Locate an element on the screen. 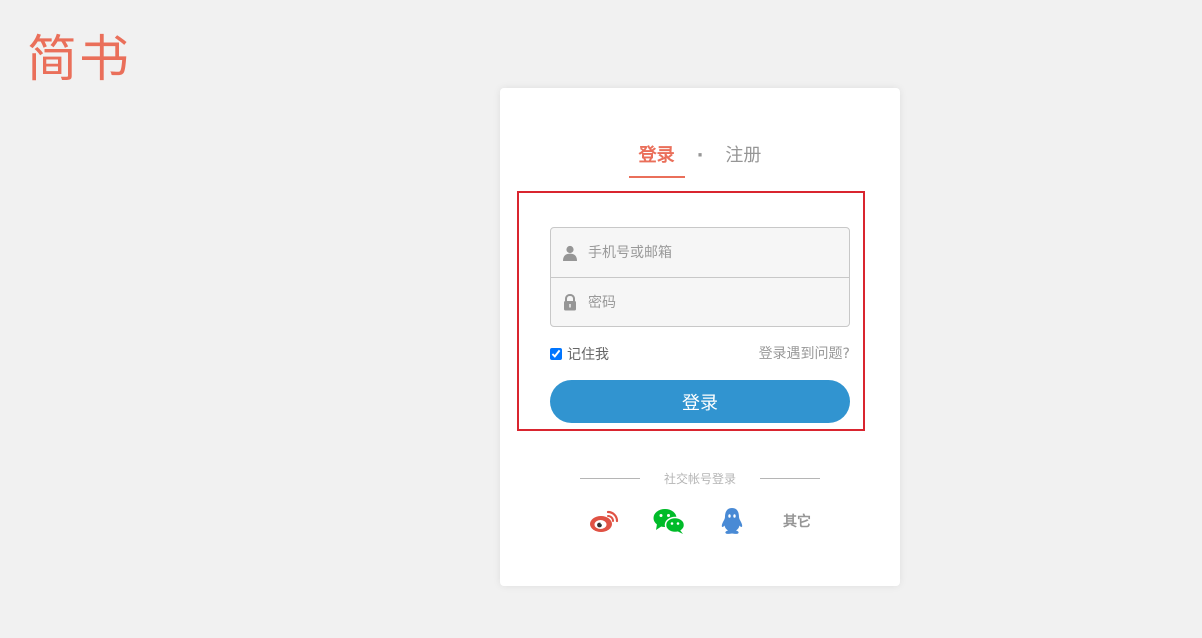  password-input is located at coordinates (713, 302).